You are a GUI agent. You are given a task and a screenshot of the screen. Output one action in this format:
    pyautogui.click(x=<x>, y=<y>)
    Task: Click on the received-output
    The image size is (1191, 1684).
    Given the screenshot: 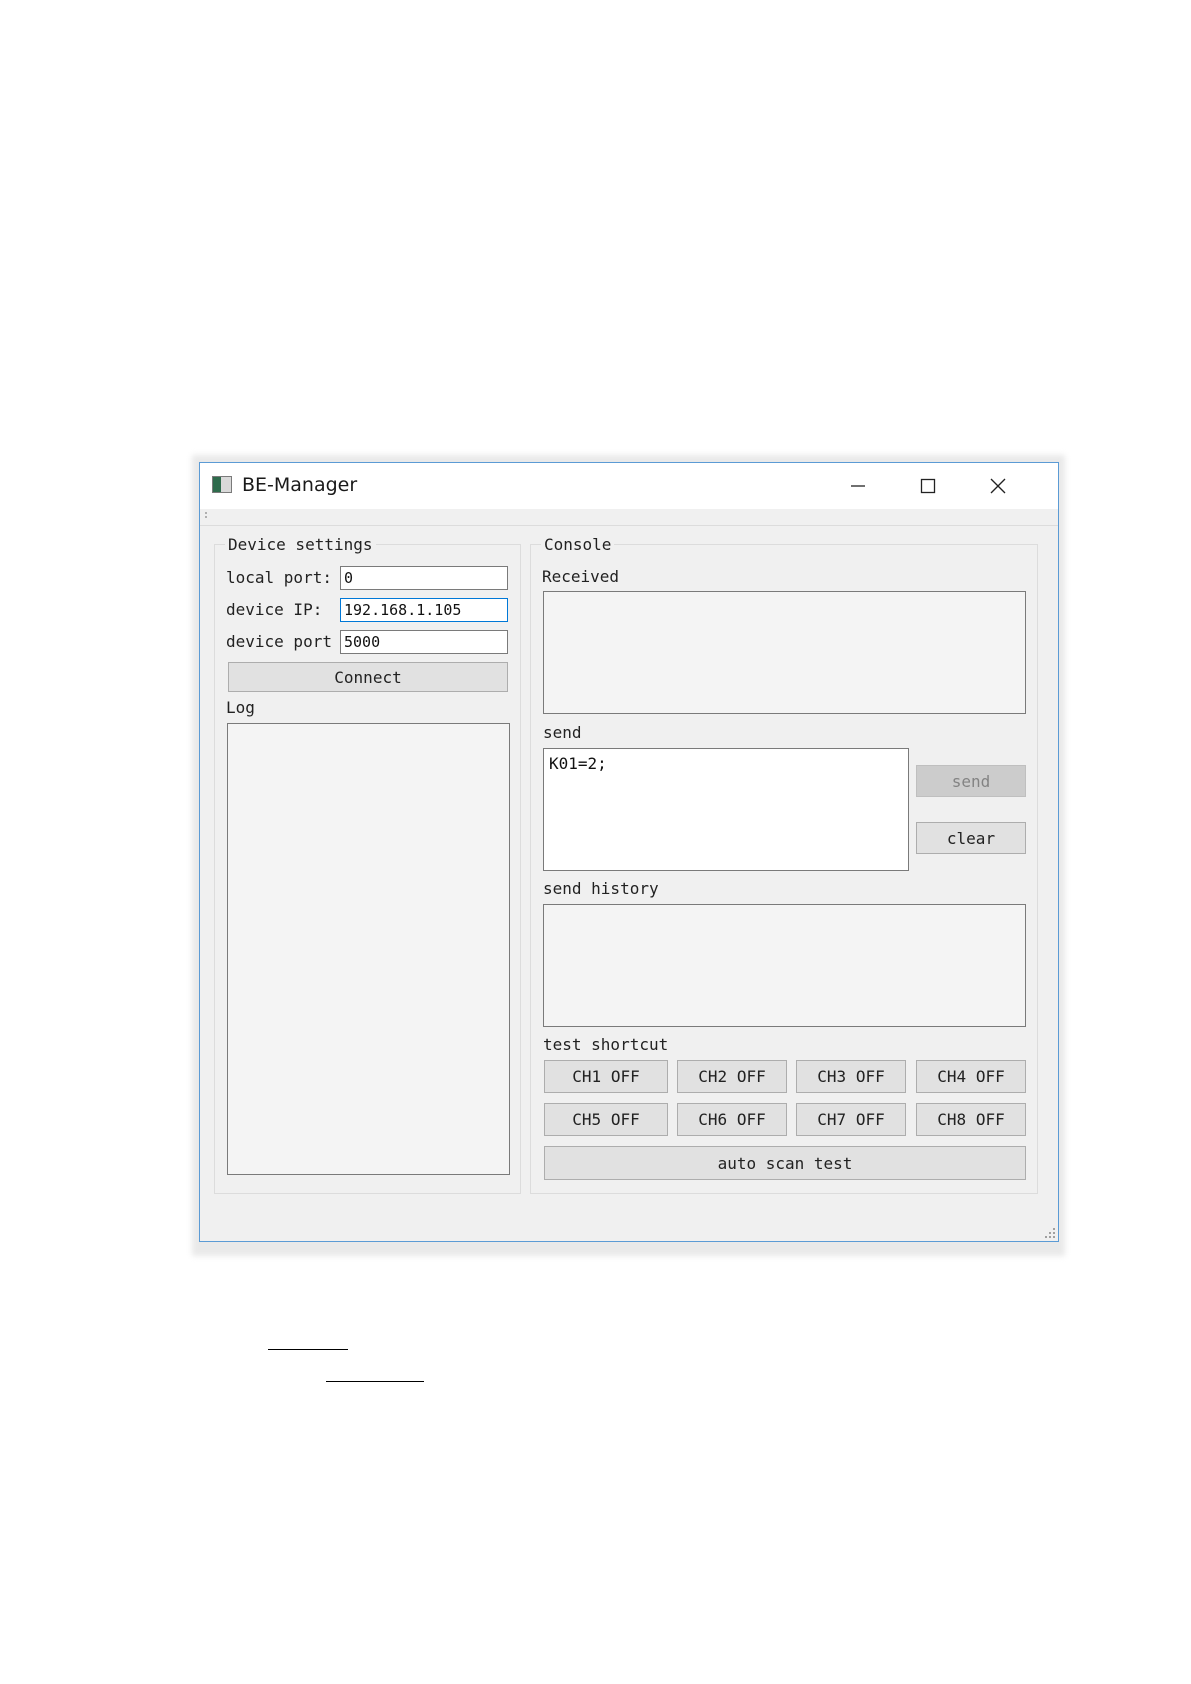 What is the action you would take?
    pyautogui.click(x=784, y=652)
    